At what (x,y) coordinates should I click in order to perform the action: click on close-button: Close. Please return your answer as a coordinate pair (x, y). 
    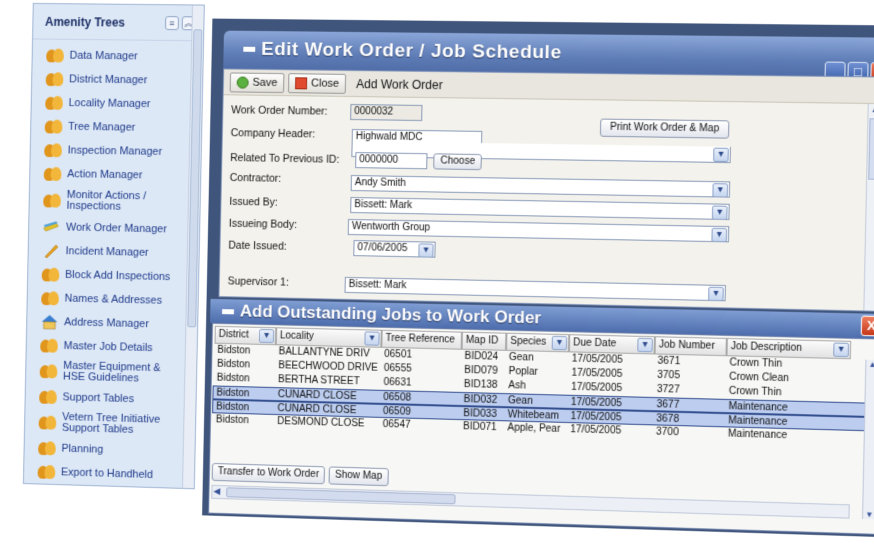
    Looking at the image, I should click on (317, 83).